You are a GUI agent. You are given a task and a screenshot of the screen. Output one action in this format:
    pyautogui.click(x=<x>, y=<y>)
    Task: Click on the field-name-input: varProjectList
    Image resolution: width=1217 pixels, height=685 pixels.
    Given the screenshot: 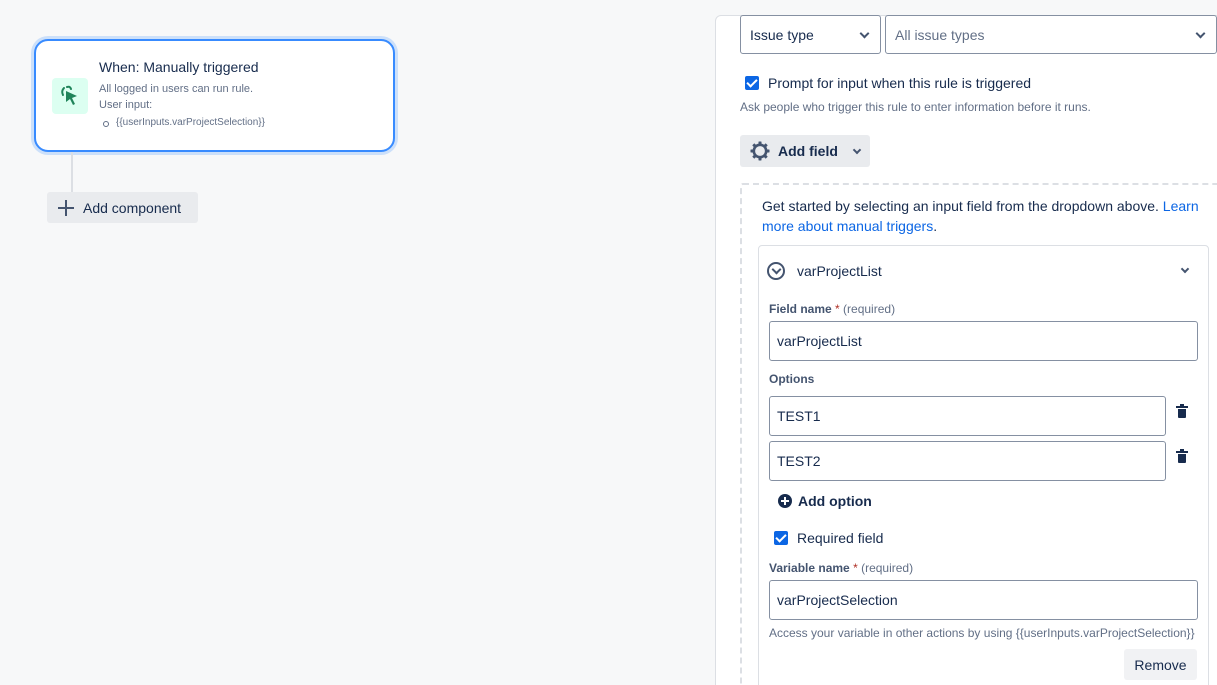 What is the action you would take?
    pyautogui.click(x=983, y=341)
    